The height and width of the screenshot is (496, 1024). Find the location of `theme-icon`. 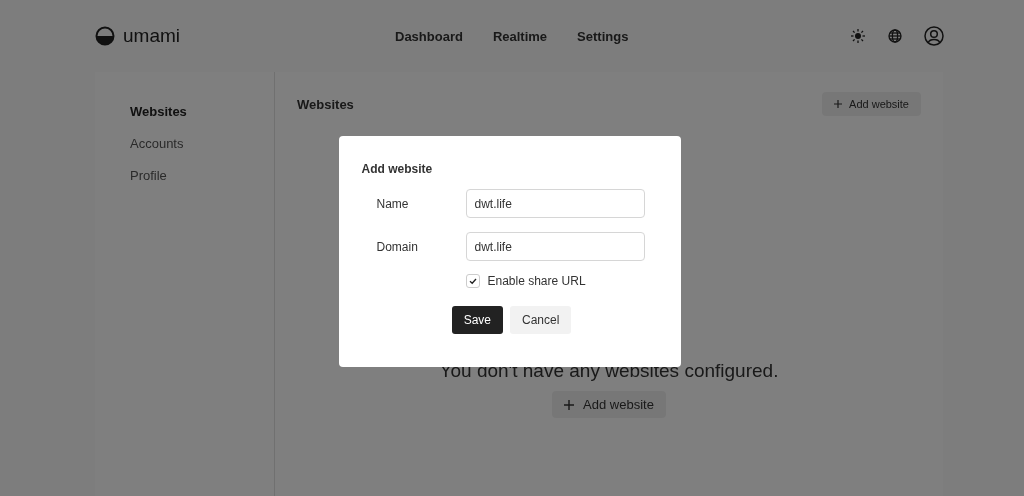

theme-icon is located at coordinates (858, 36).